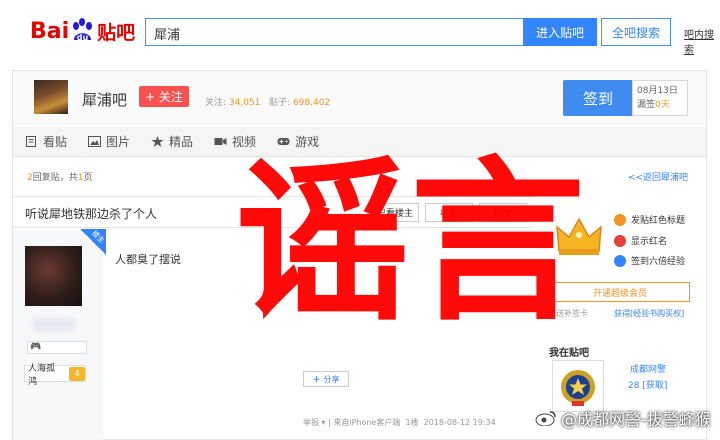  Describe the element at coordinates (181, 142) in the screenshot. I see `tab-featured-label: 精品` at that location.